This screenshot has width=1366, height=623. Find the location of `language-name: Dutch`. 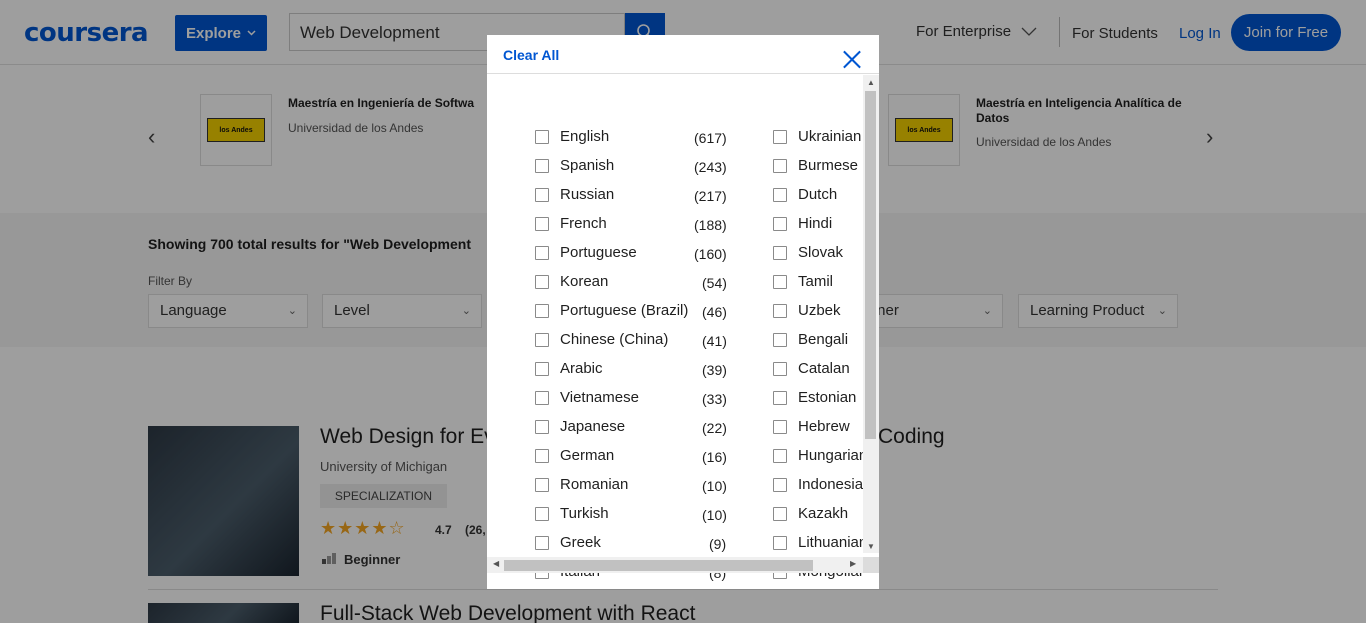

language-name: Dutch is located at coordinates (818, 194).